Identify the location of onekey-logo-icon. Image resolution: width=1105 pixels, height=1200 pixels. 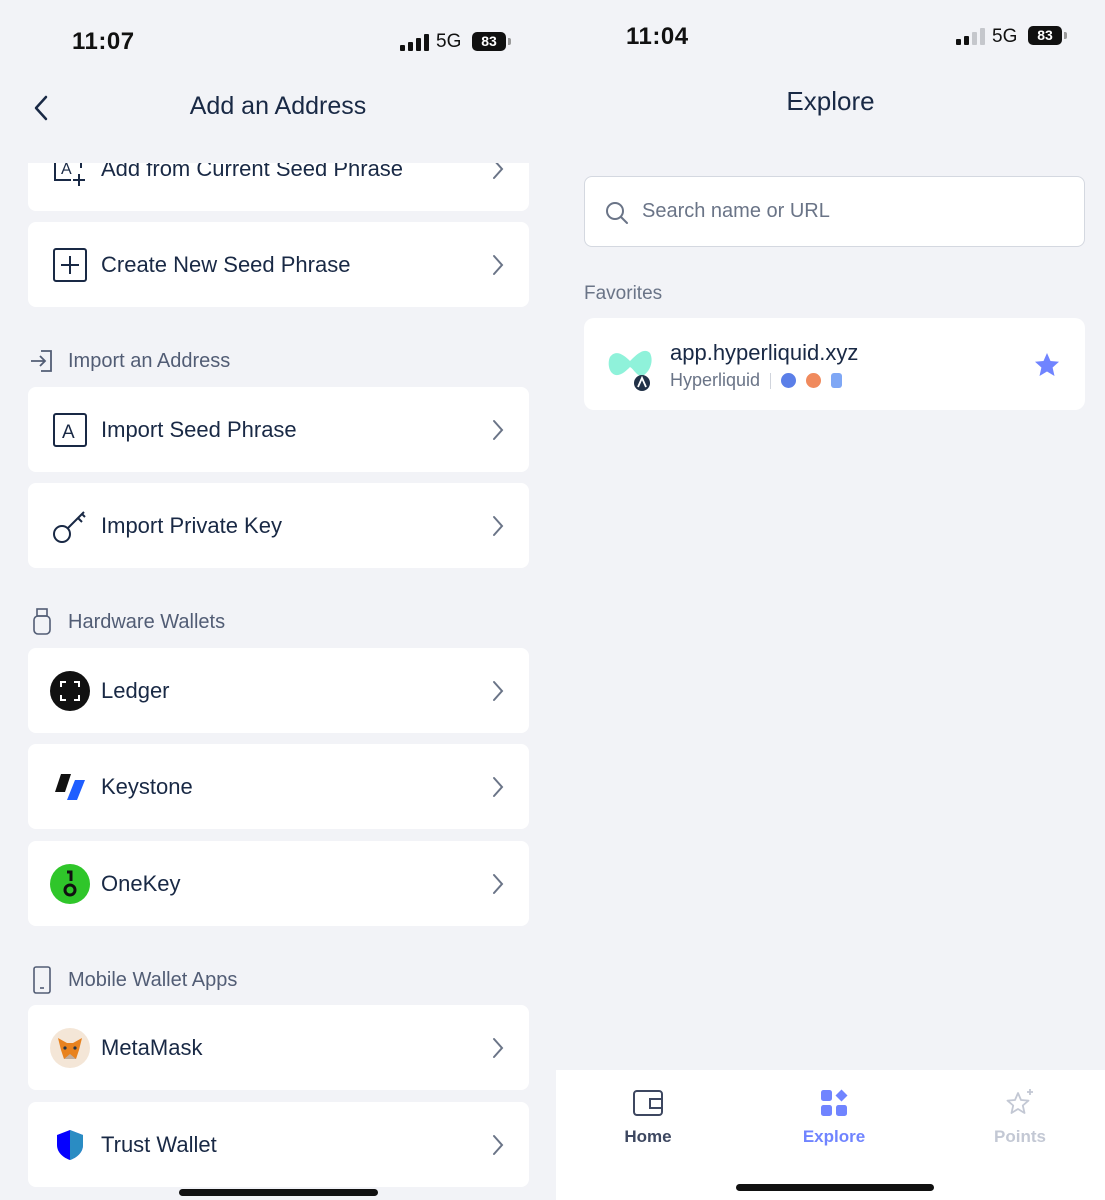
(70, 883).